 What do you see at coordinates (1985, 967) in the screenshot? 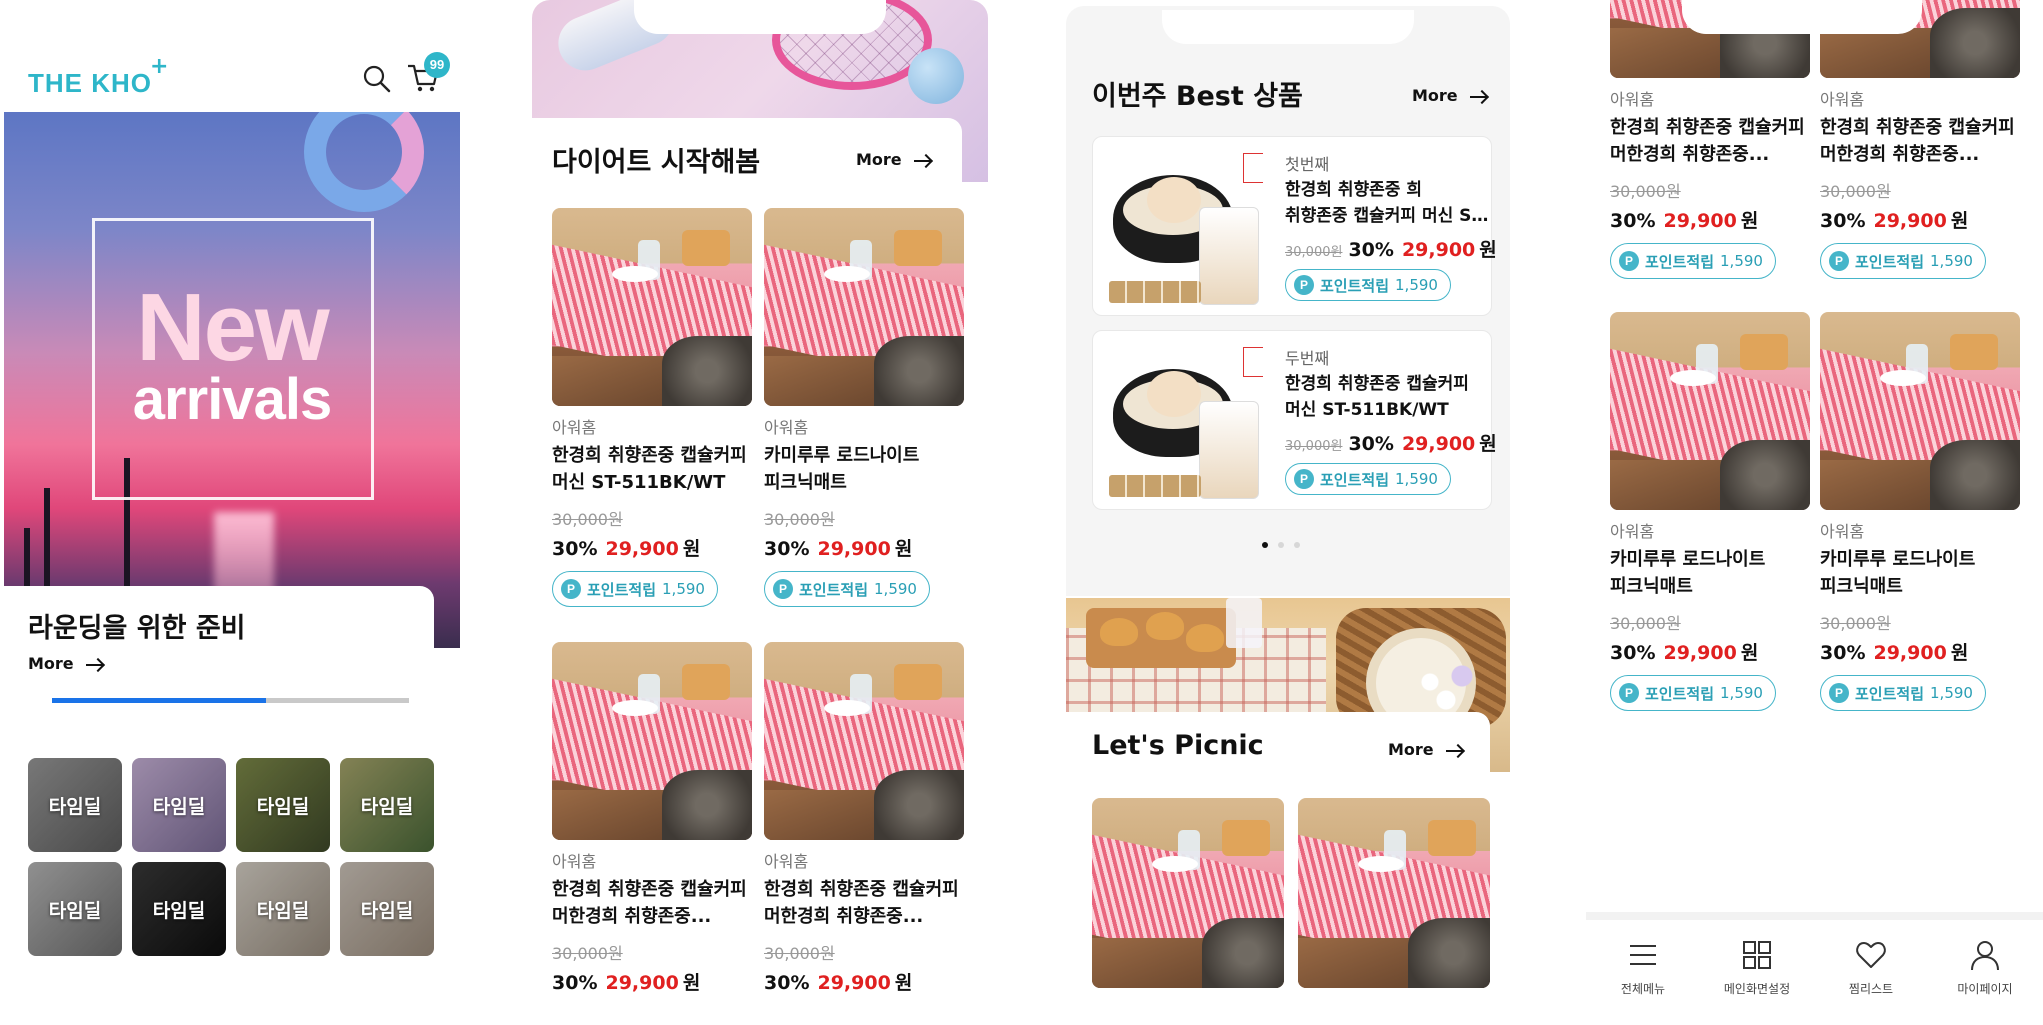
I see `nav-item-mypage: 마이페이지` at bounding box center [1985, 967].